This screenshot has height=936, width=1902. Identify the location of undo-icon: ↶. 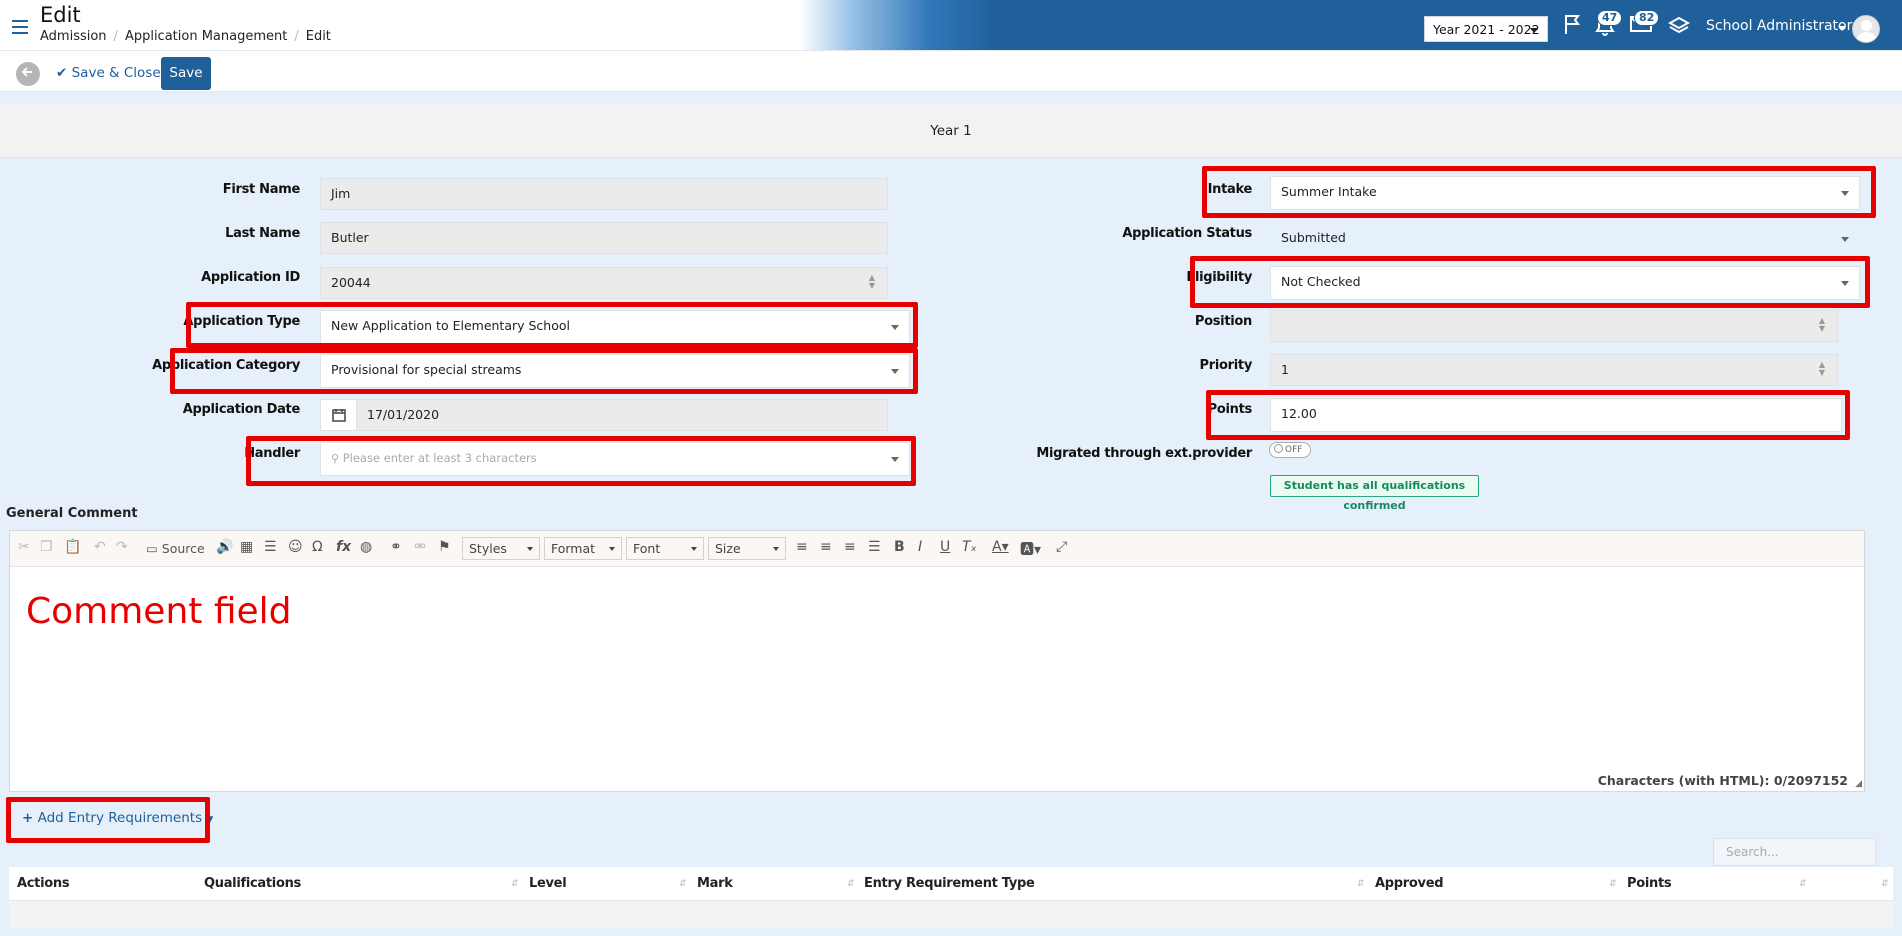
(100, 547).